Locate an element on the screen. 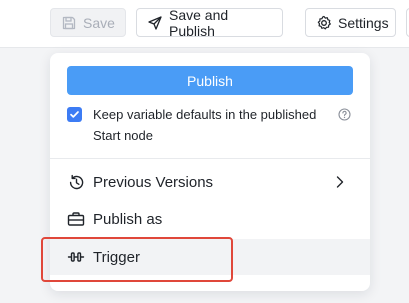  menu-item-label: Publish as is located at coordinates (128, 219).